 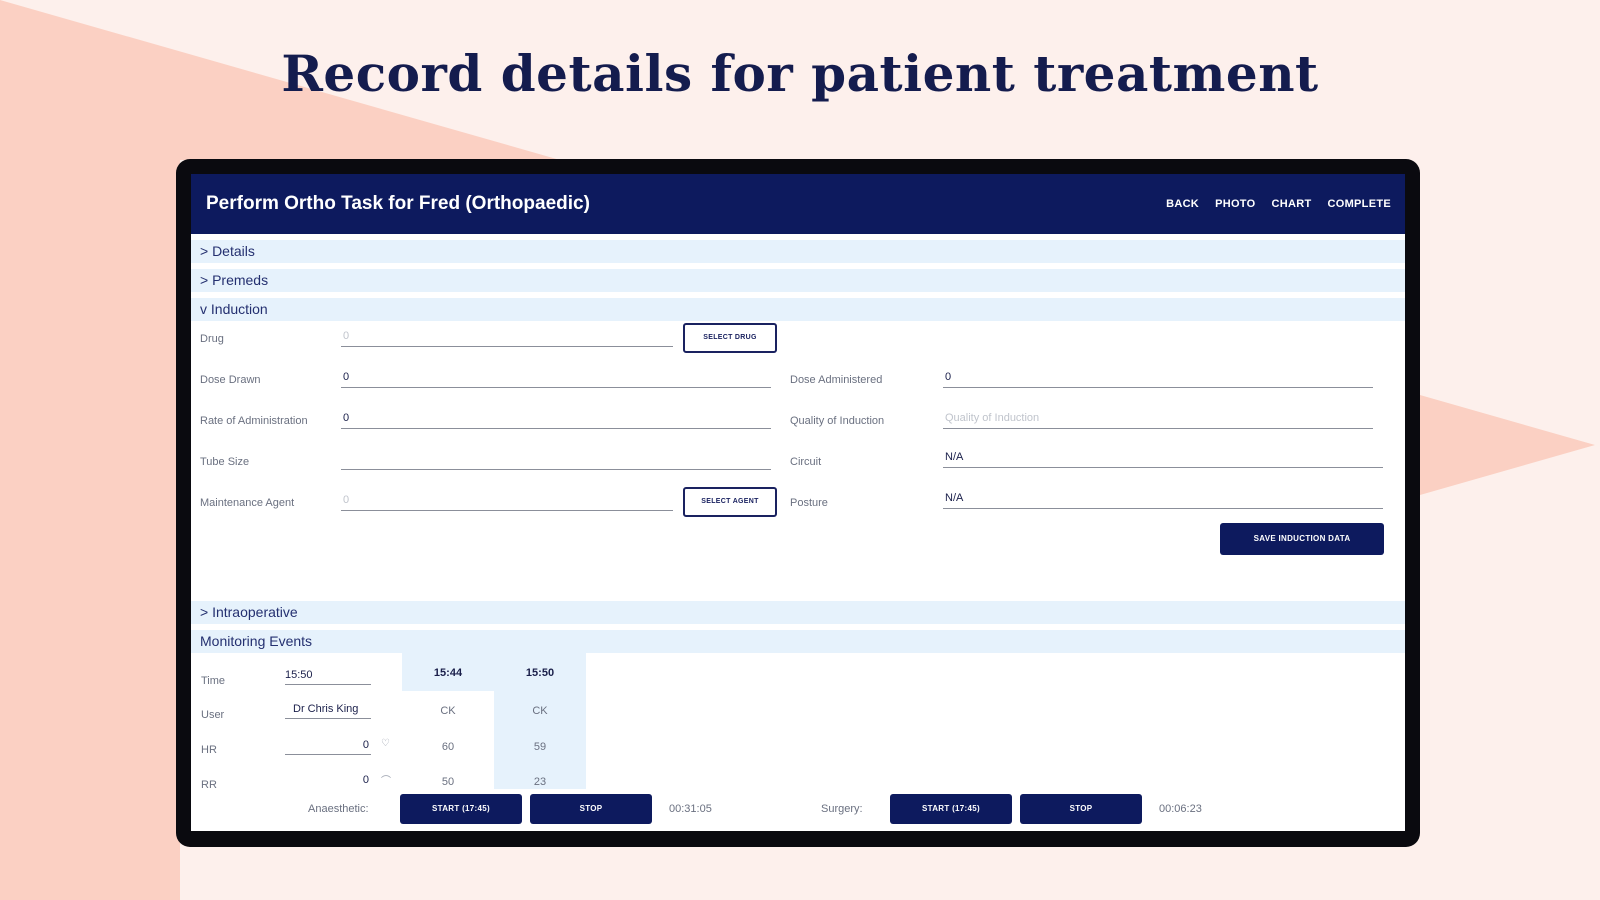 What do you see at coordinates (690, 809) in the screenshot?
I see `anaesthetic-elapsed: 00:31:05` at bounding box center [690, 809].